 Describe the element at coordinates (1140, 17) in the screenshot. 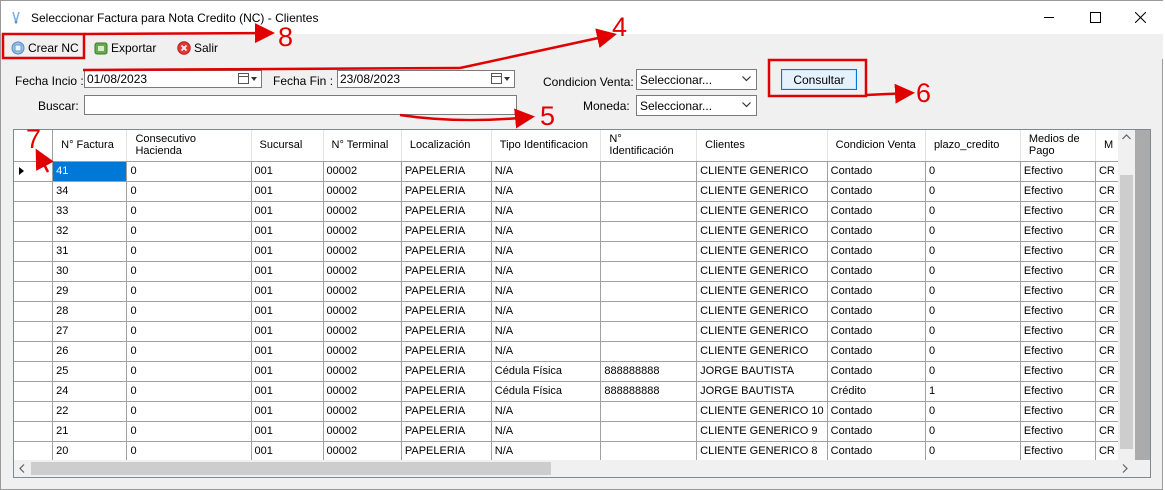

I see `close-button` at that location.